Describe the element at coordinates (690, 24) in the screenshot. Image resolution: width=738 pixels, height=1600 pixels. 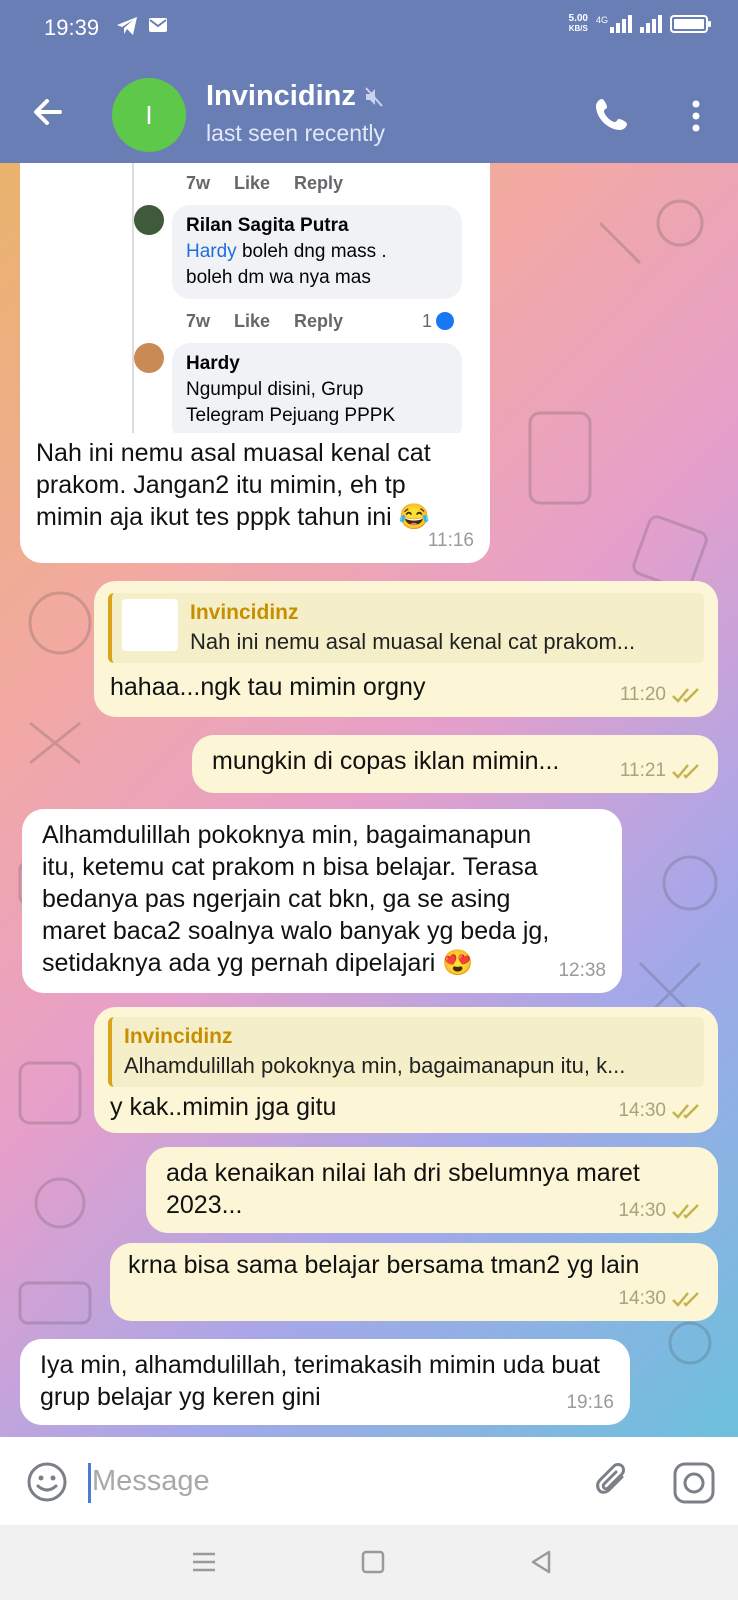
I see `battery-icon` at that location.